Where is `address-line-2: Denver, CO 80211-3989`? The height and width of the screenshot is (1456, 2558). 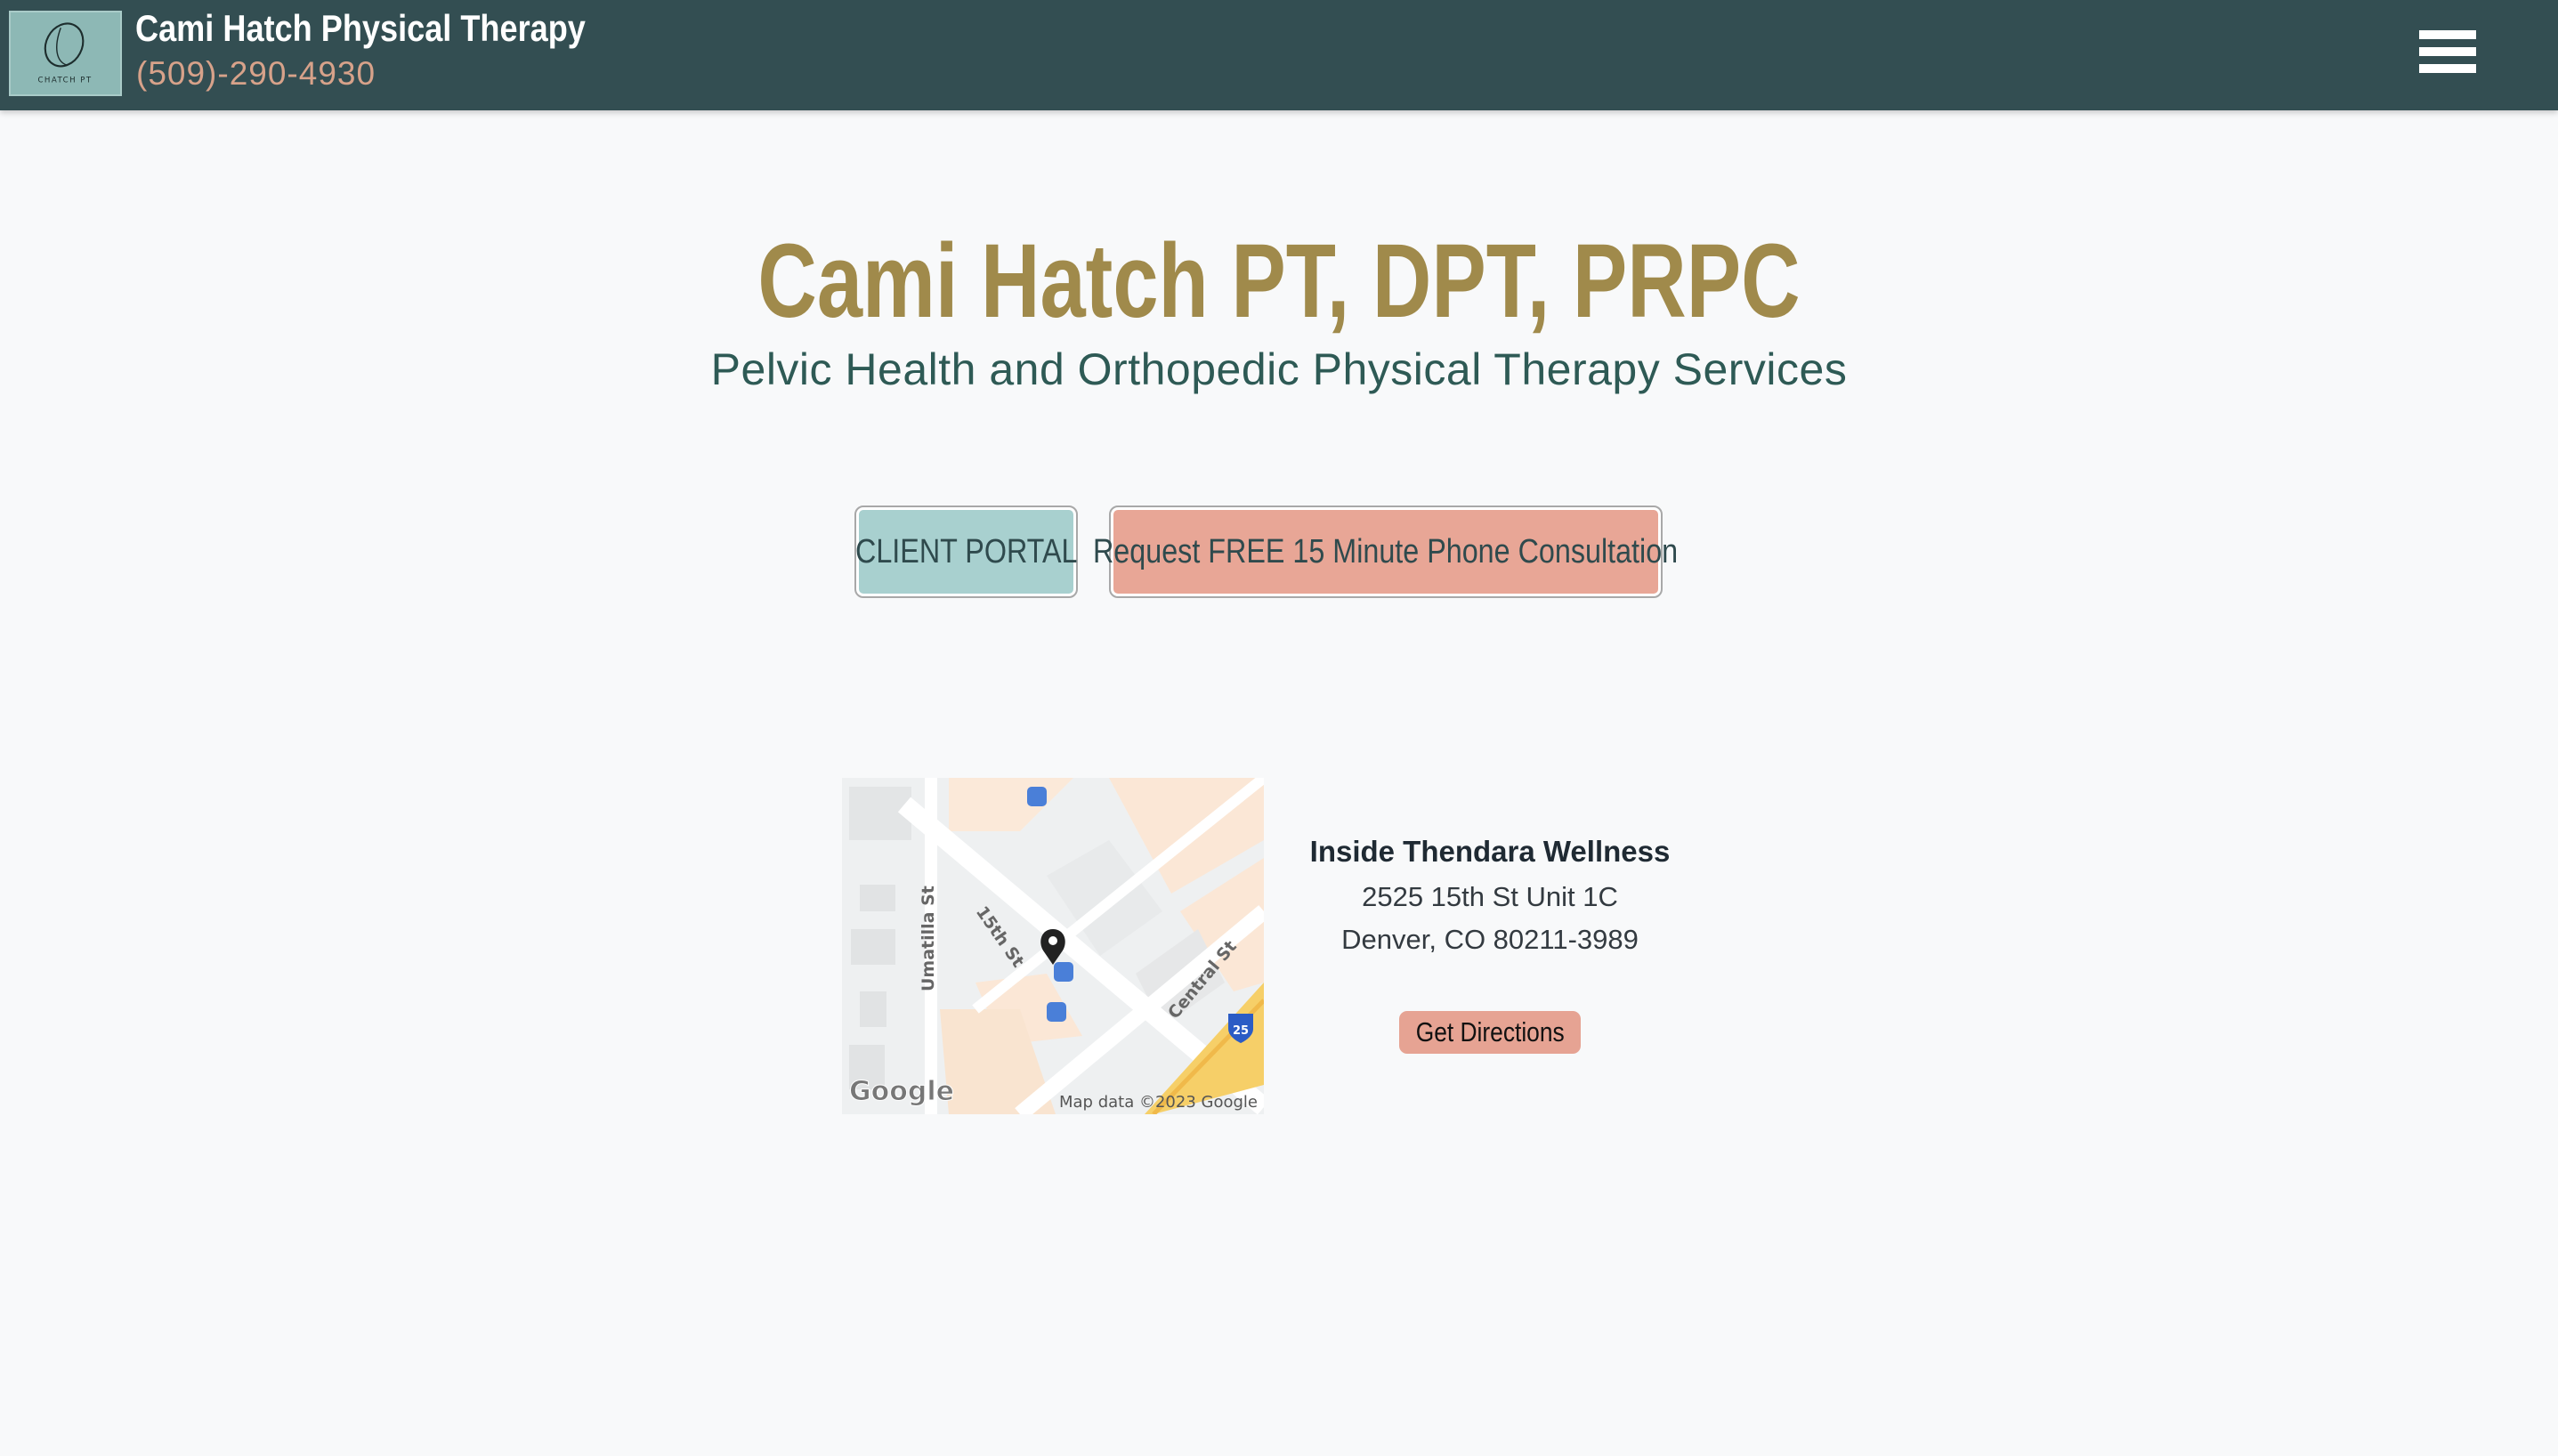
address-line-2: Denver, CO 80211-3989 is located at coordinates (1490, 939).